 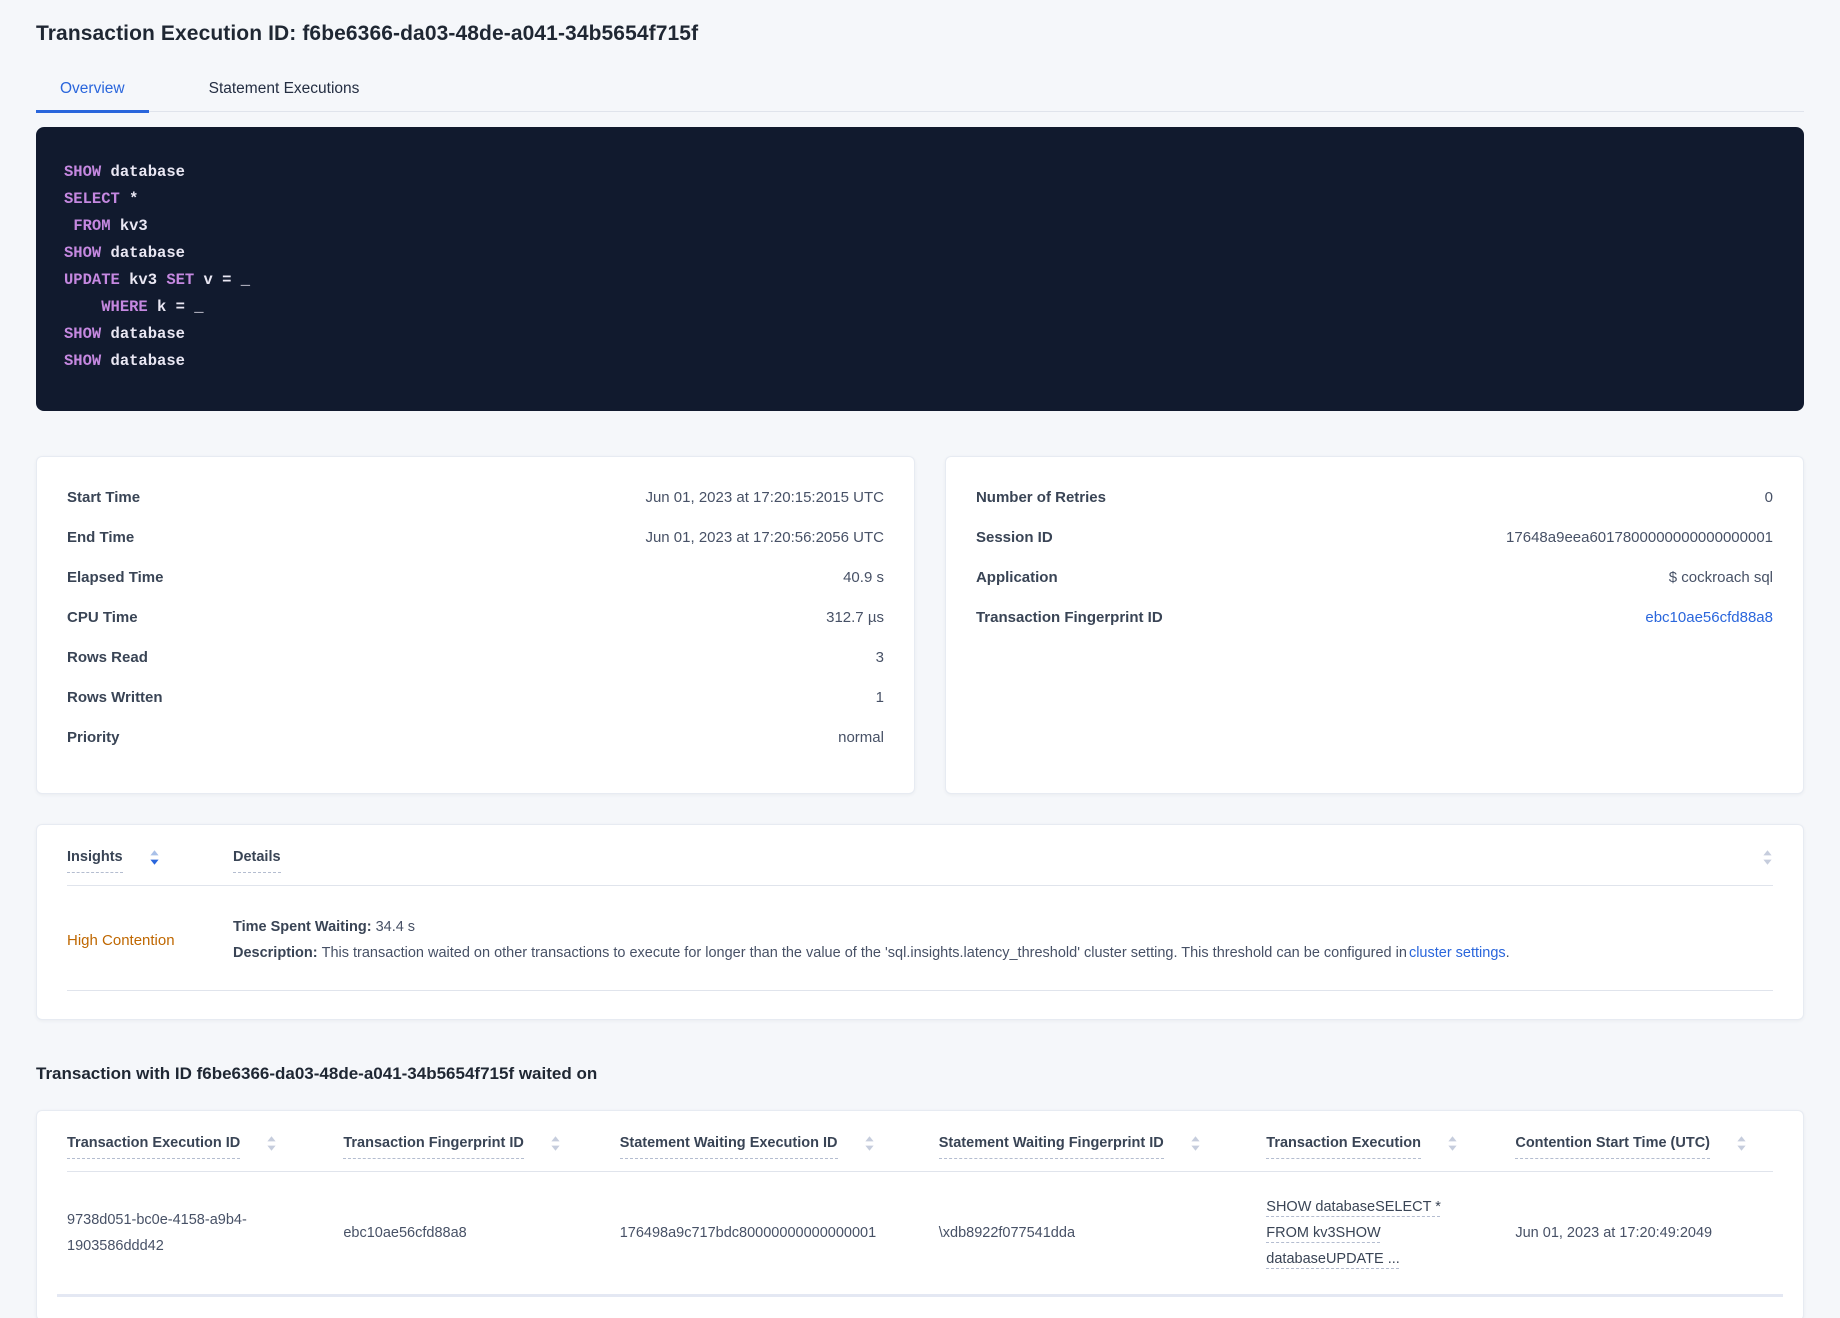 I want to click on table-footer-spacer, so click(x=920, y=1307).